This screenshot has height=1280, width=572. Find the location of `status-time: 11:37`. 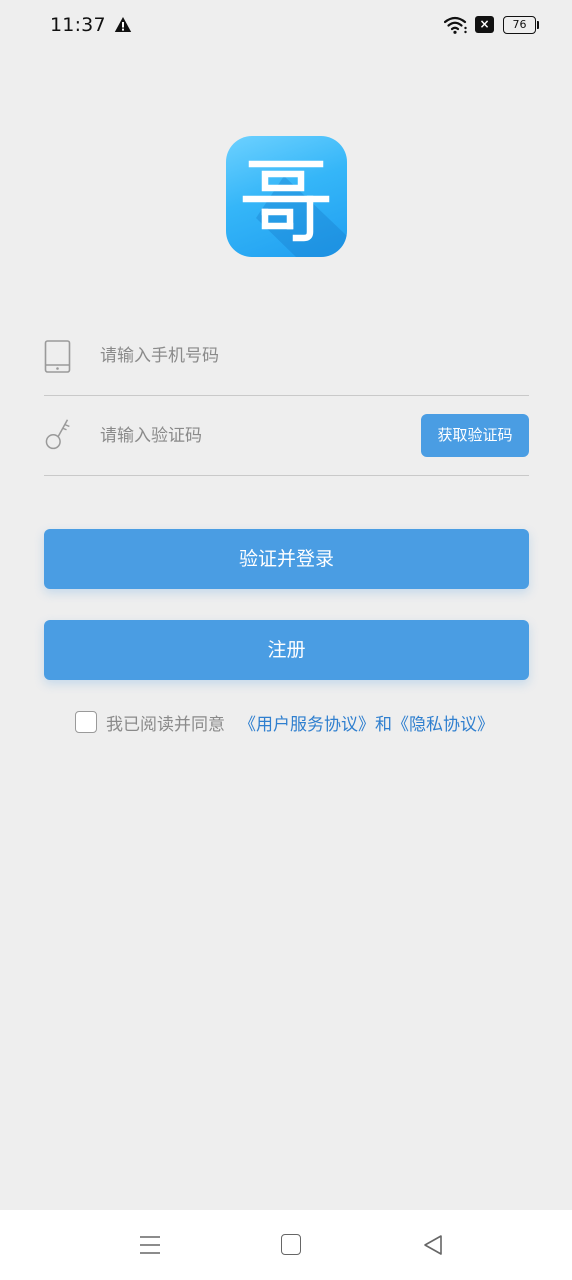

status-time: 11:37 is located at coordinates (78, 25).